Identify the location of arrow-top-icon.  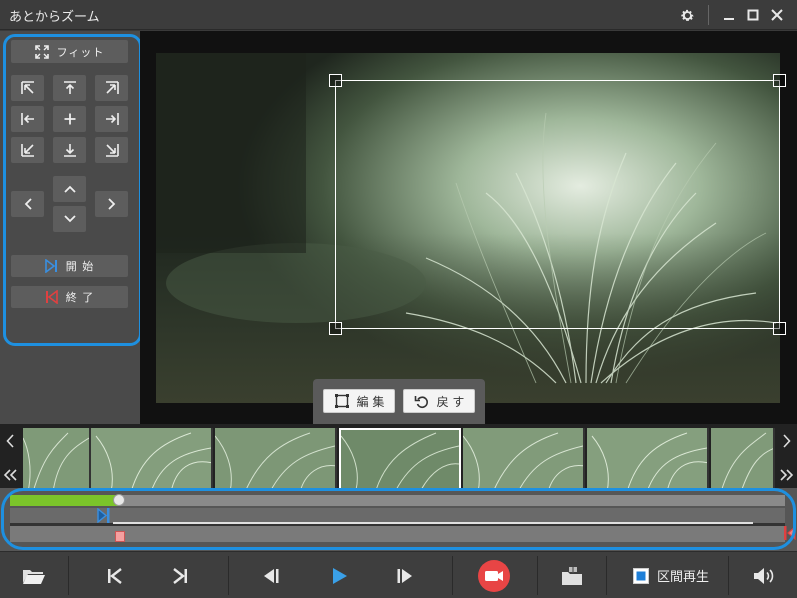
(69, 87).